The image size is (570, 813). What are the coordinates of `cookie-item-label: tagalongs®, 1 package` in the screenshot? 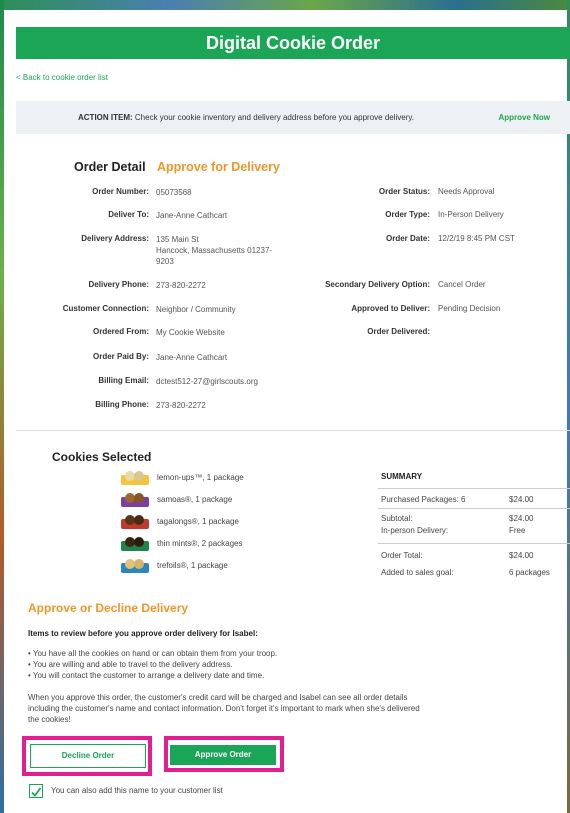 It's located at (198, 521).